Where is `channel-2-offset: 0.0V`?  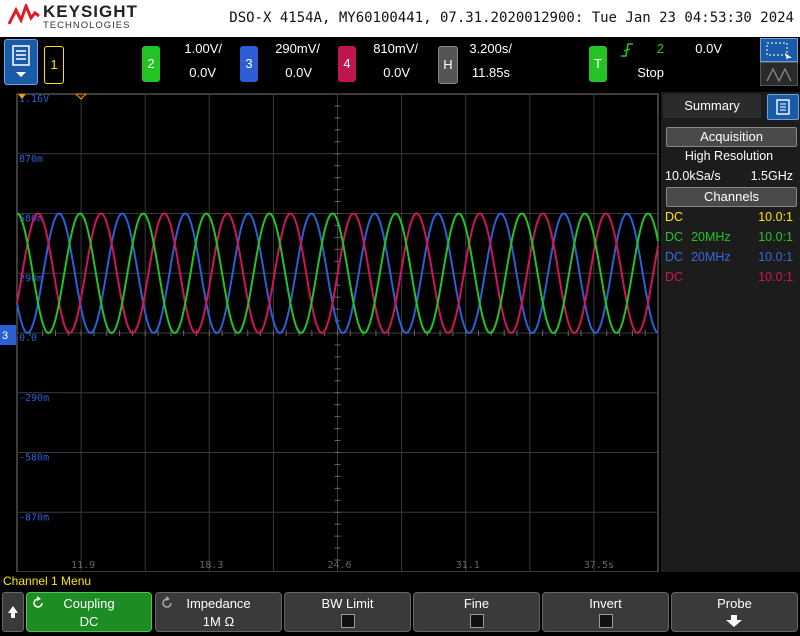 channel-2-offset: 0.0V is located at coordinates (202, 72).